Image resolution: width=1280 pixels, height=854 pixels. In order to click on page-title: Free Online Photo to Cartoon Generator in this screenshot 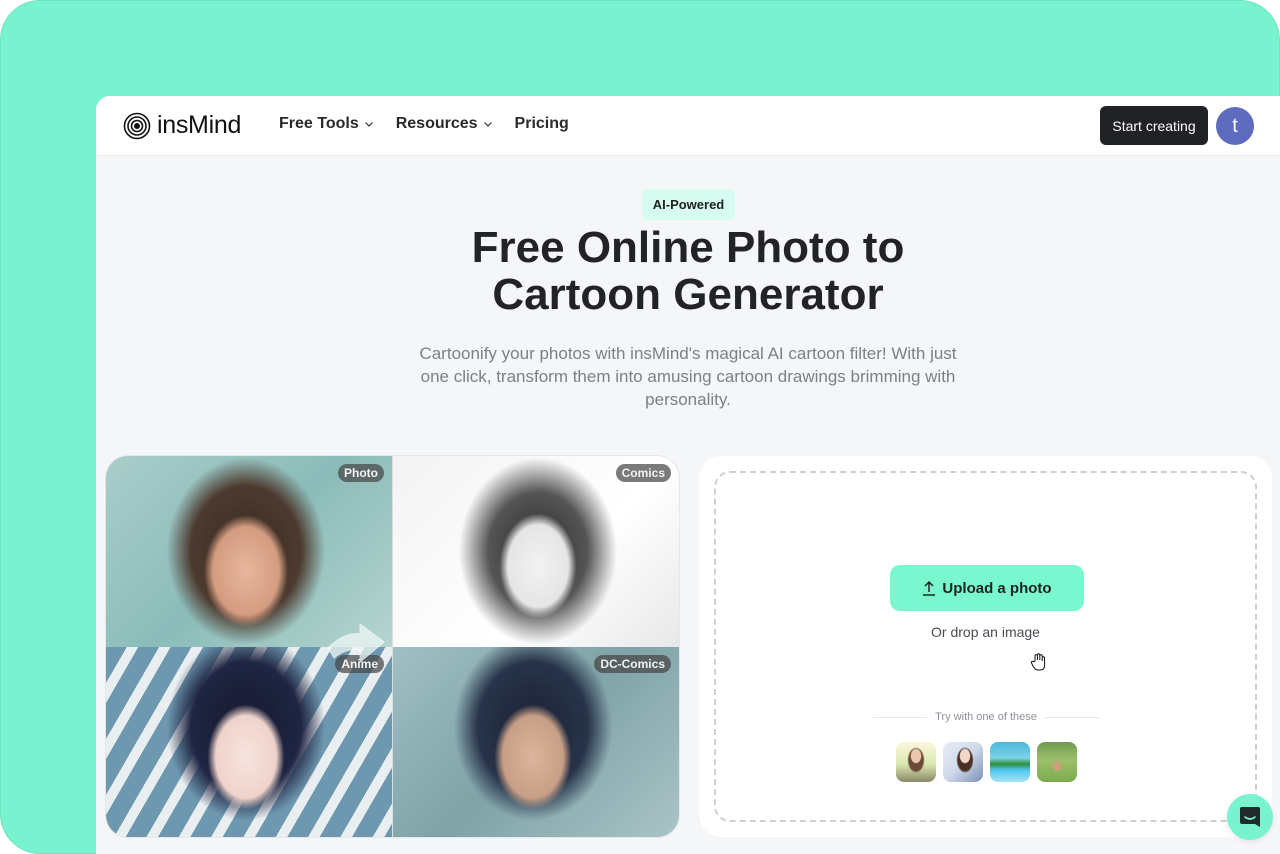, I will do `click(688, 271)`.